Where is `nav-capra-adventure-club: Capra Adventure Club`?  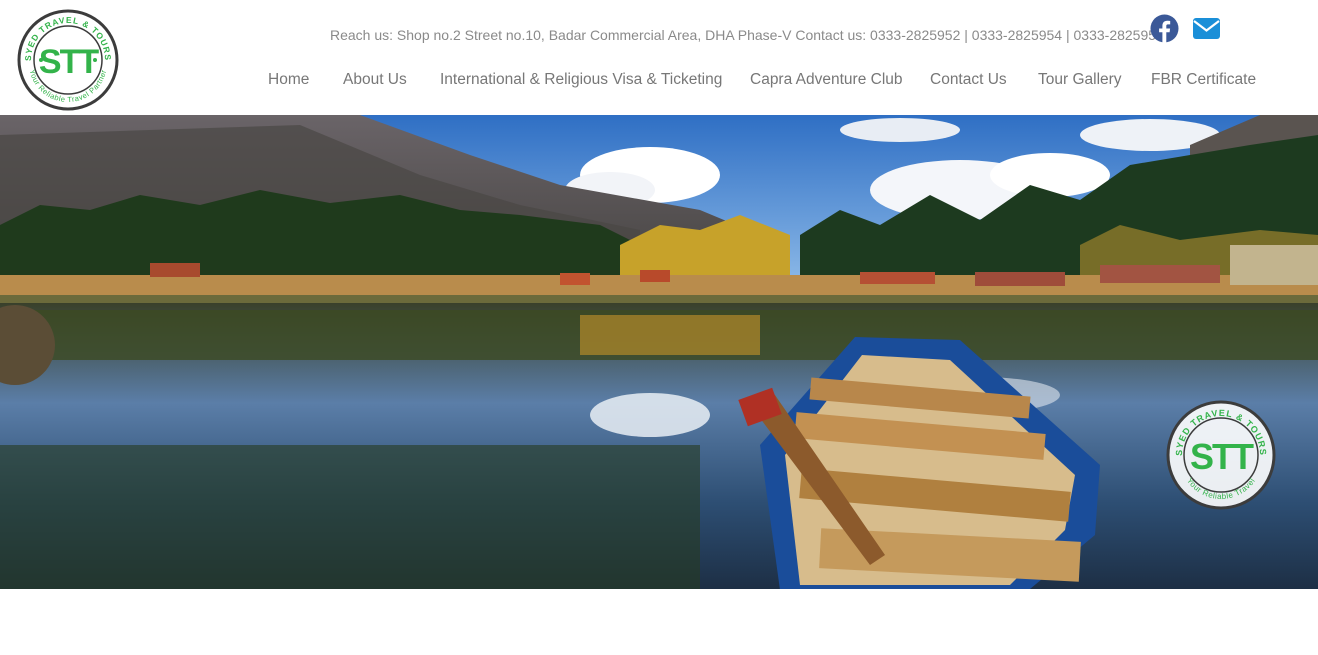
nav-capra-adventure-club: Capra Adventure Club is located at coordinates (826, 80).